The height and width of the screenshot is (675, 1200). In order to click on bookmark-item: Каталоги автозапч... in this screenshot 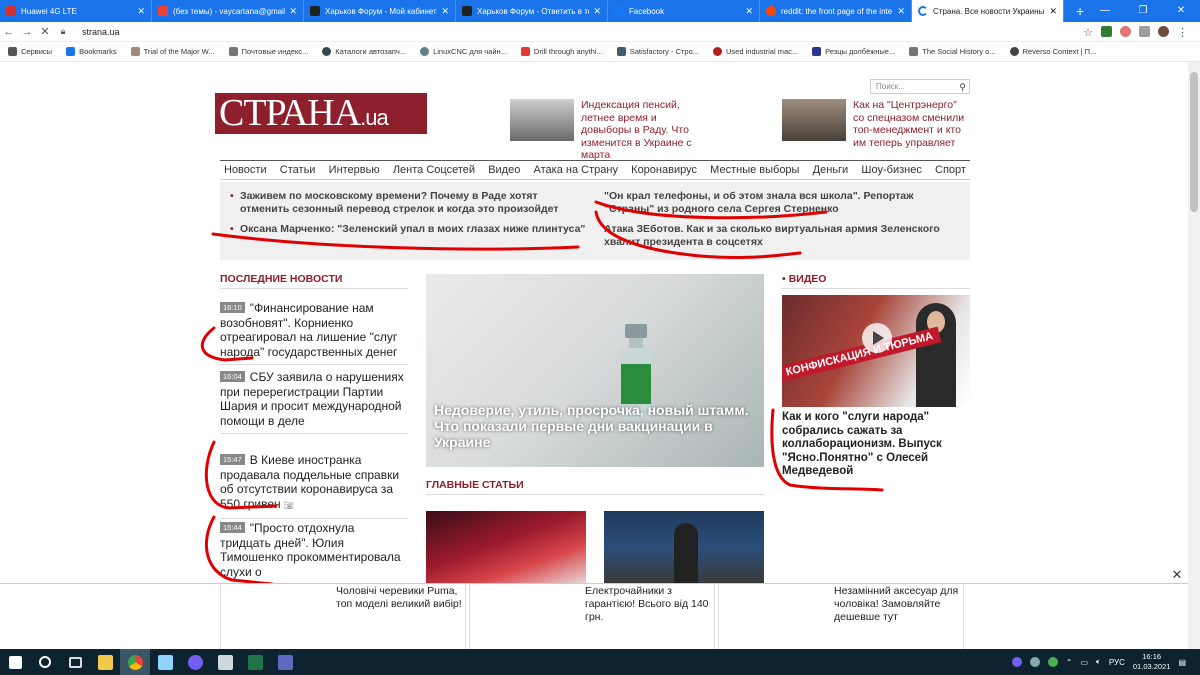, I will do `click(364, 51)`.